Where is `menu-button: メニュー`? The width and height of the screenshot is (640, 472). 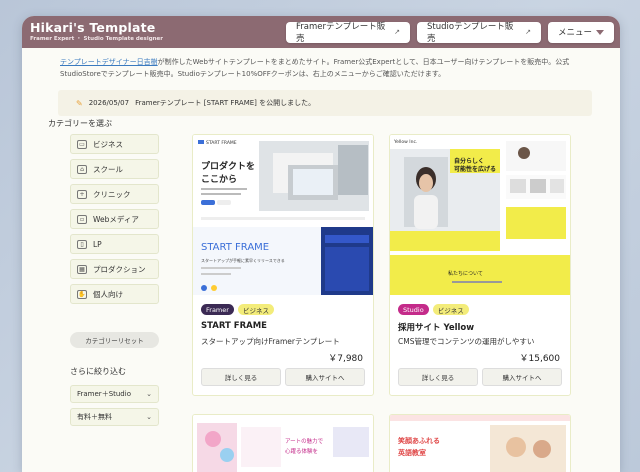 menu-button: メニュー is located at coordinates (581, 32).